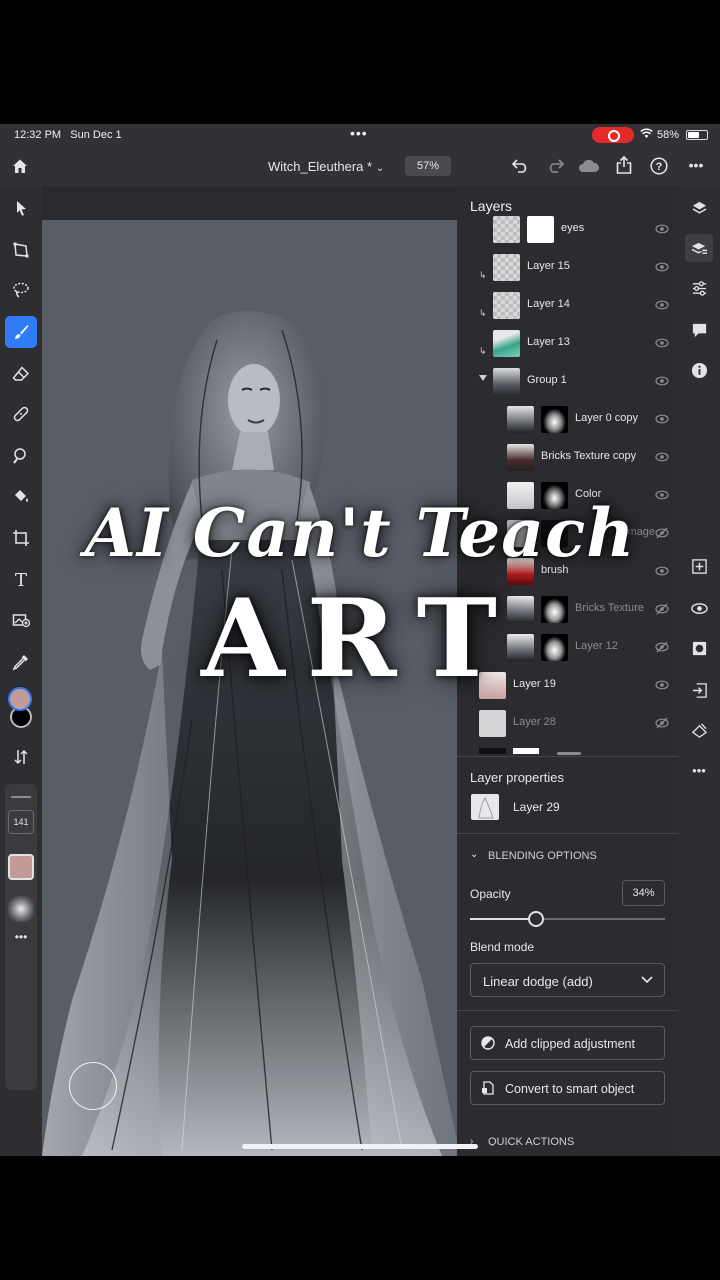 The image size is (720, 1280). I want to click on visibility-eye-icon, so click(699, 608).